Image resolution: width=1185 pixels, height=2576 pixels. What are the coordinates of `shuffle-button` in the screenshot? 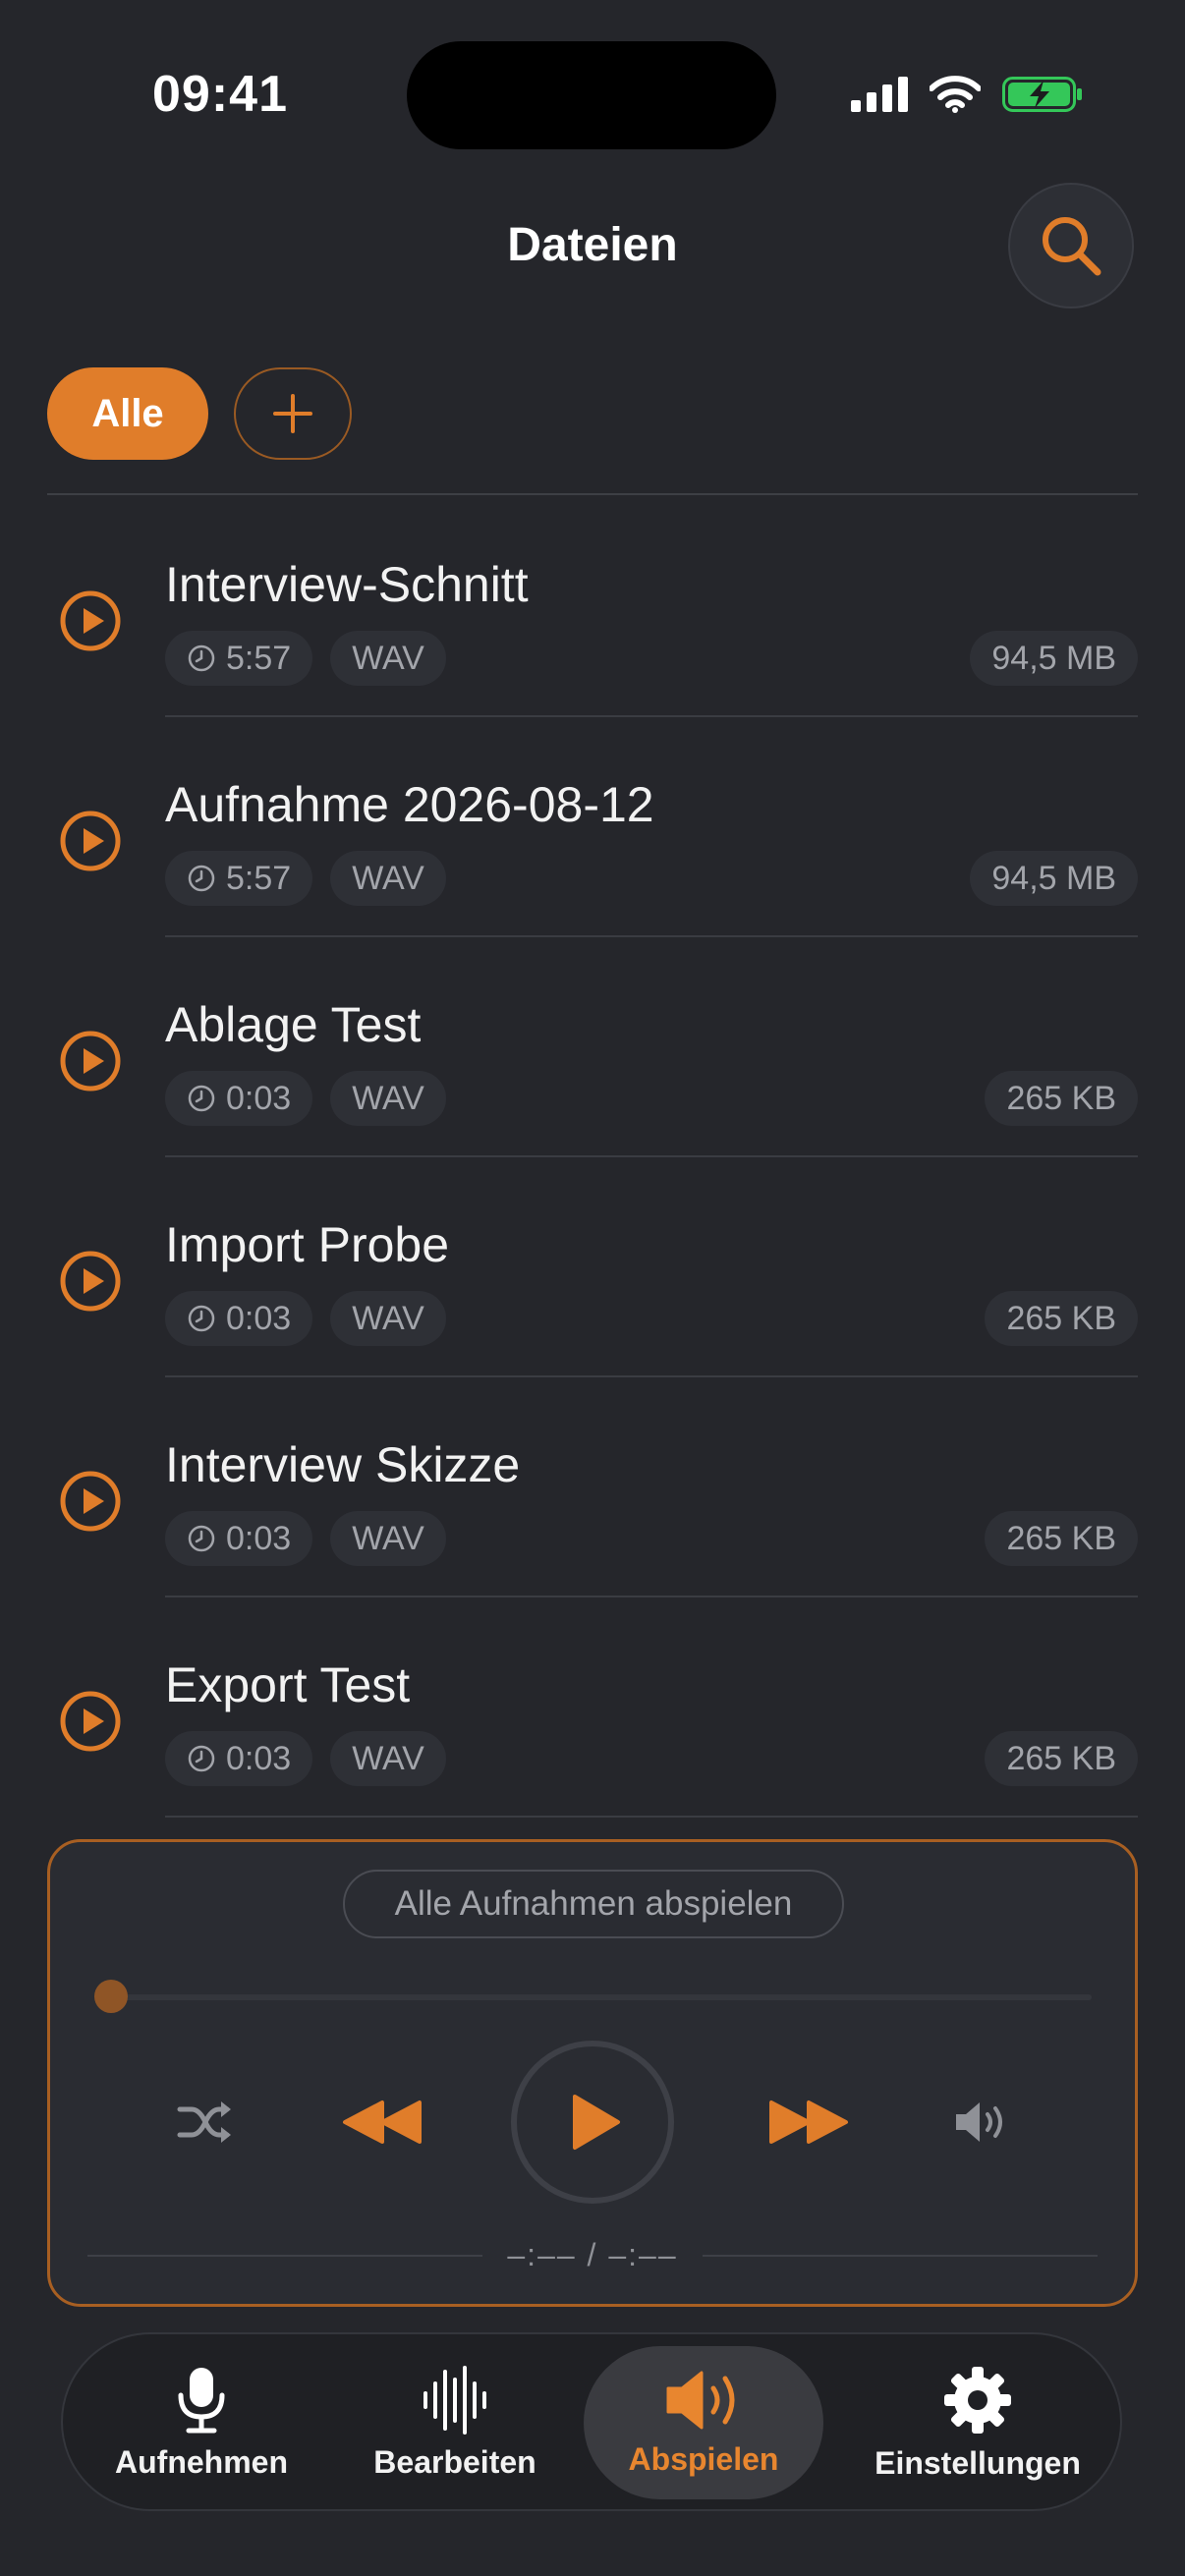 It's located at (206, 2122).